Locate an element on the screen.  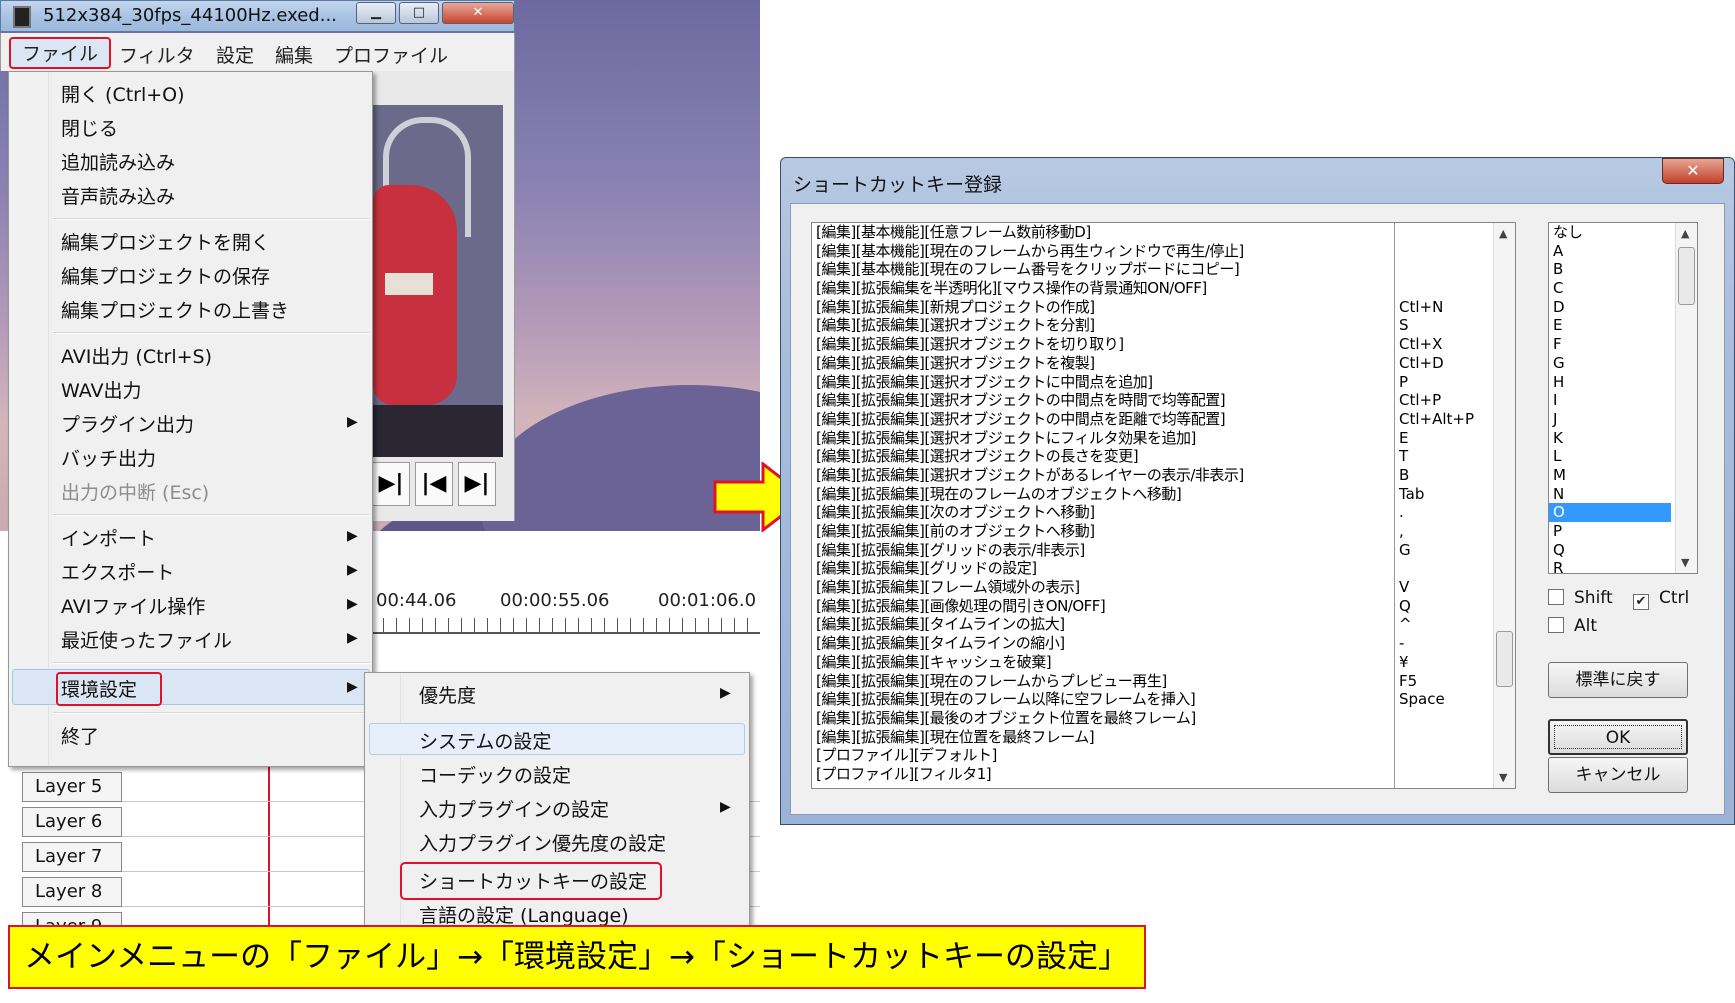
command-row: [編集][拡張編集][タイムラインの縮小] is located at coordinates (1106, 643).